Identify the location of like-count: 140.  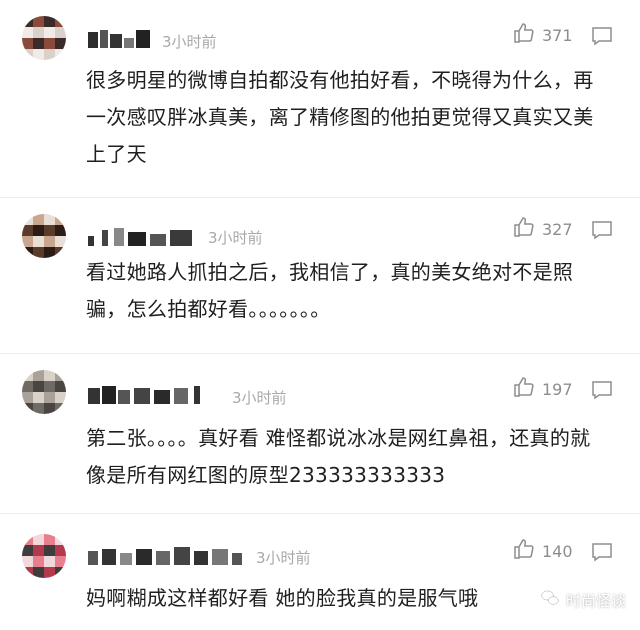
(557, 551).